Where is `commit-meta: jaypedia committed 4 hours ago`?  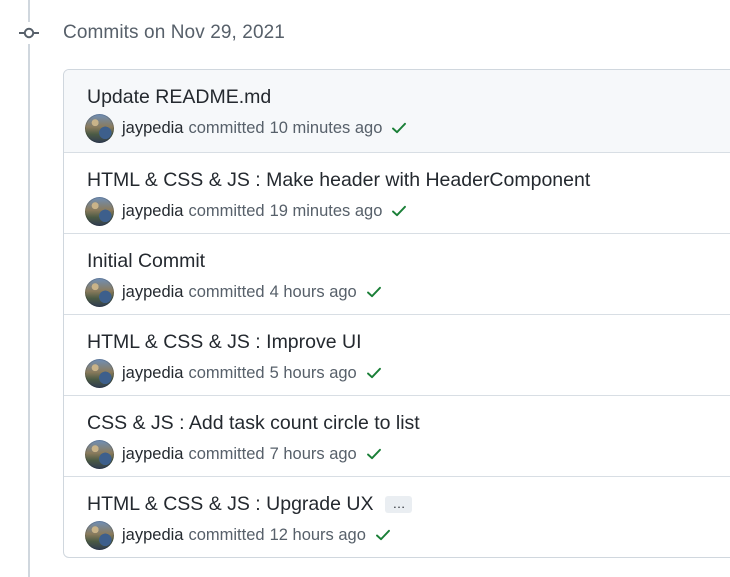
commit-meta: jaypedia committed 4 hours ago is located at coordinates (234, 292).